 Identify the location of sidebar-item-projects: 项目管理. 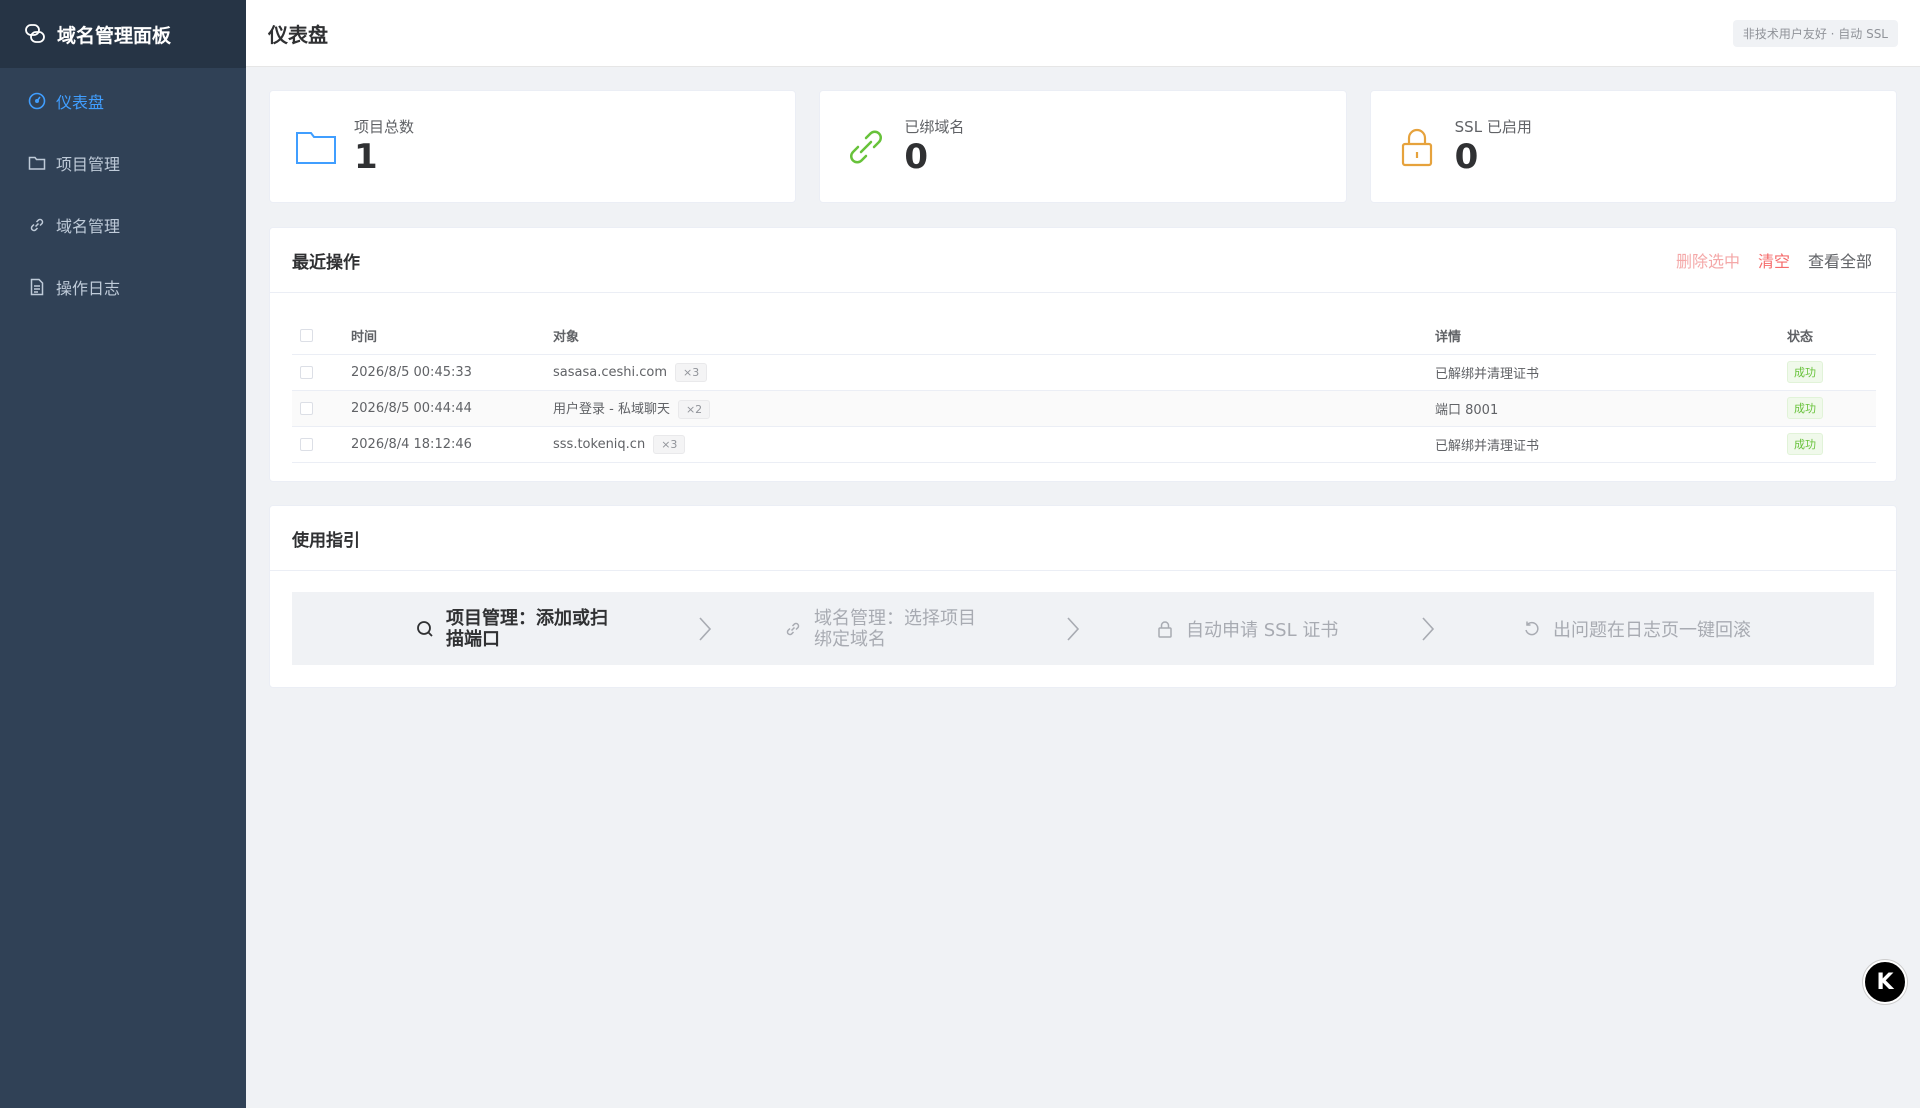
(123, 163).